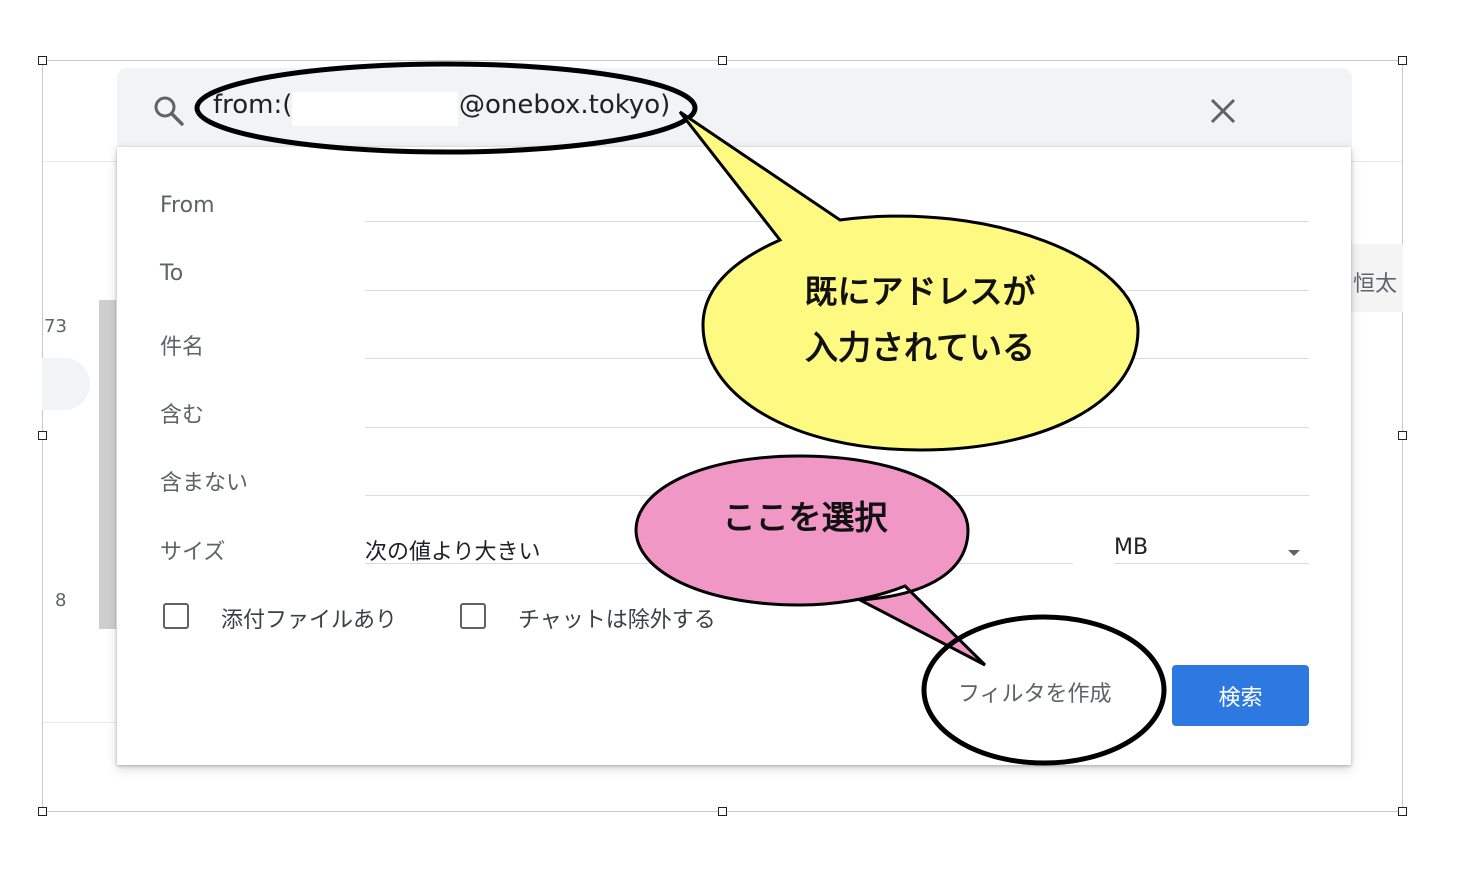 Image resolution: width=1464 pixels, height=870 pixels. Describe the element at coordinates (446, 108) in the screenshot. I see `highlight-ellipse-query` at that location.